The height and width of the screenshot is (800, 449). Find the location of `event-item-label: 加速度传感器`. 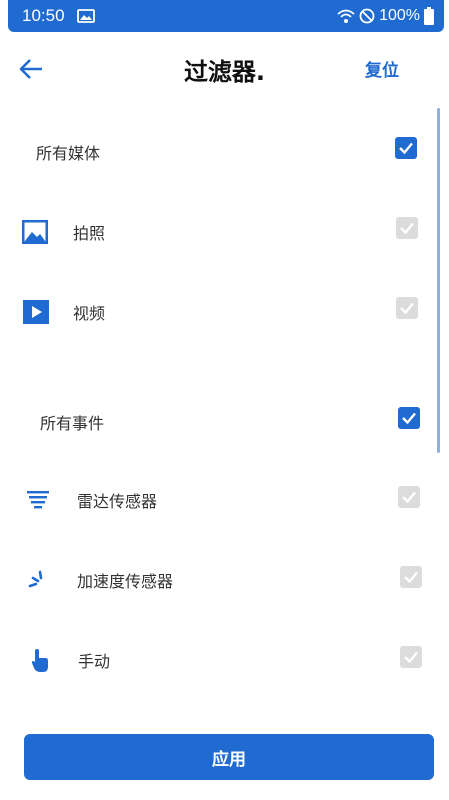

event-item-label: 加速度传感器 is located at coordinates (125, 581).